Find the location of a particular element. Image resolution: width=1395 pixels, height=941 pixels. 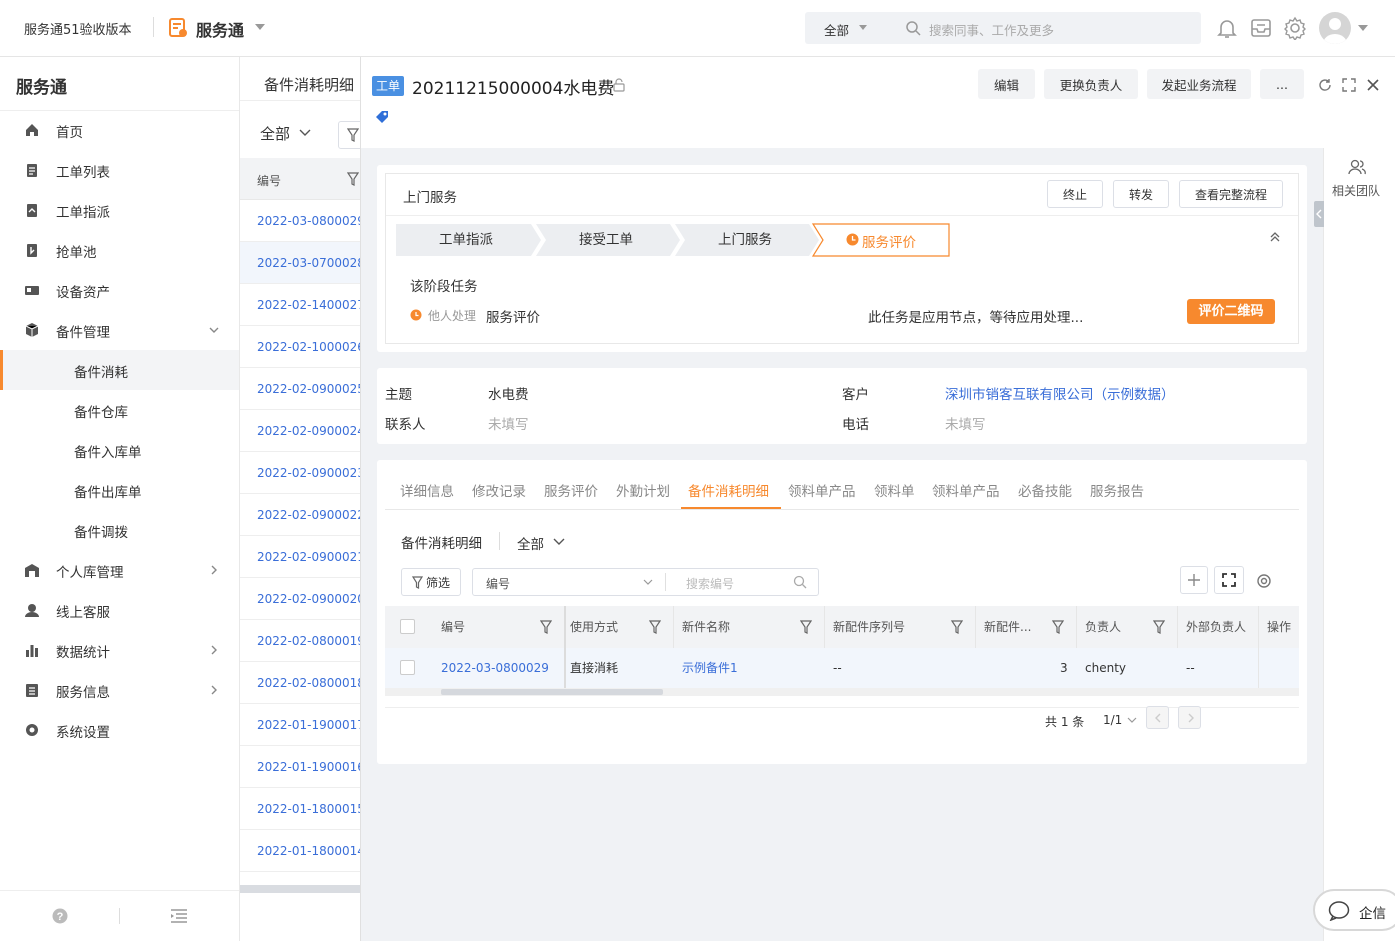

list-filter-button is located at coordinates (349, 135).